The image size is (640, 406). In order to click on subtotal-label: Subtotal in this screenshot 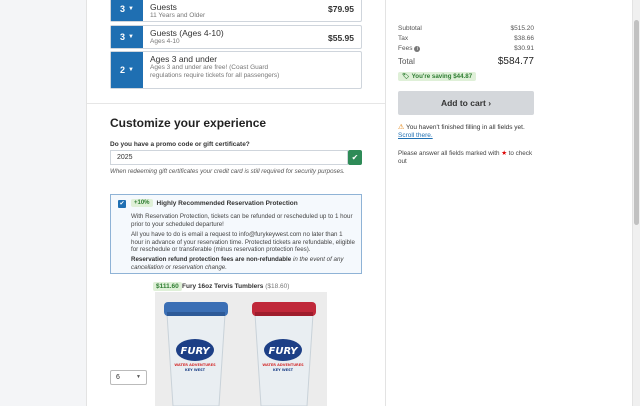, I will do `click(410, 28)`.